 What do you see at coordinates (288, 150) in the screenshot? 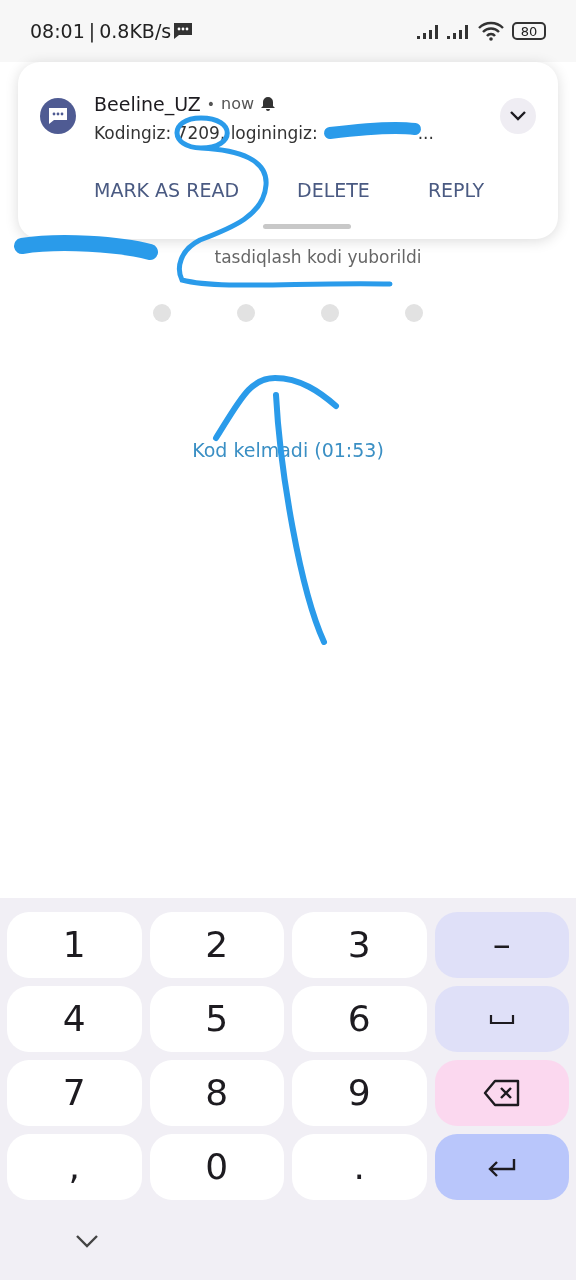
I see `notification-card: Beeline_UZ • now Kodingiz: 7209, loginingiz: ... MARK AS READ DELETE REPLY` at bounding box center [288, 150].